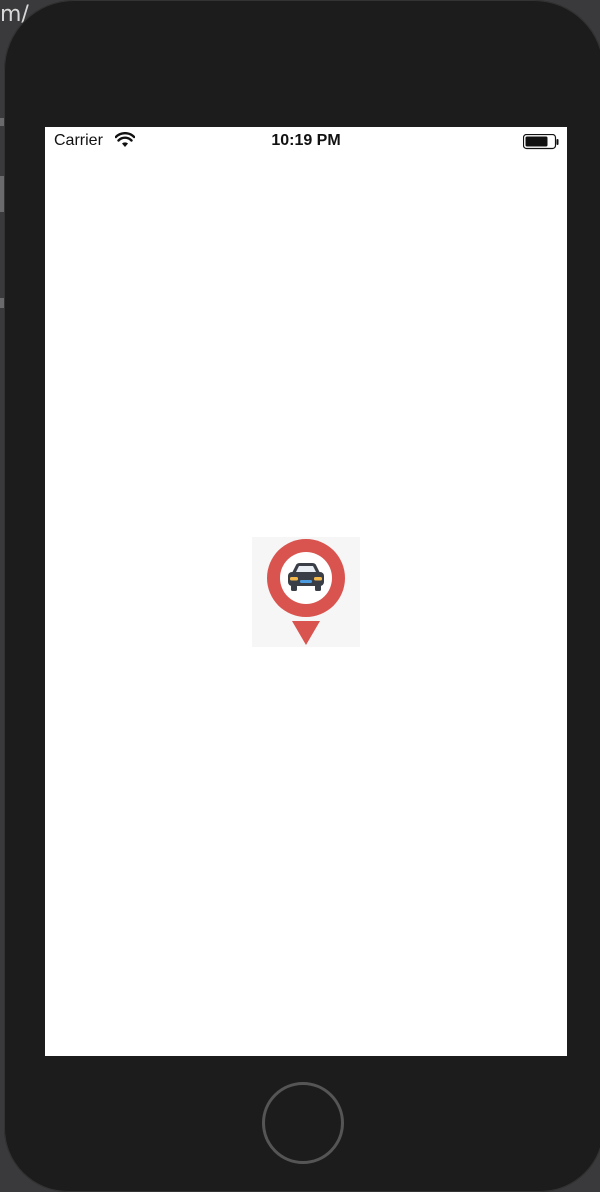  I want to click on car-location-pin-icon, so click(306, 592).